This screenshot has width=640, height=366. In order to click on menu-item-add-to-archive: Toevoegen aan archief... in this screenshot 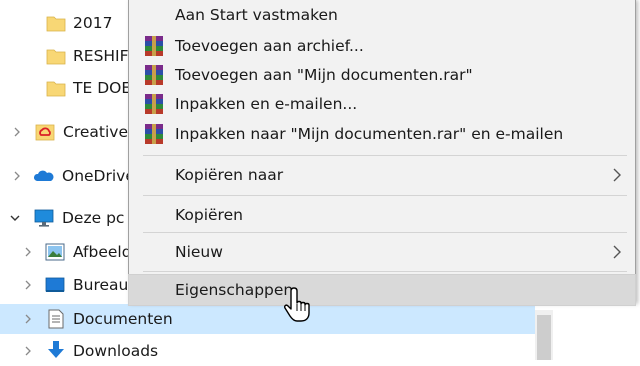, I will do `click(382, 46)`.